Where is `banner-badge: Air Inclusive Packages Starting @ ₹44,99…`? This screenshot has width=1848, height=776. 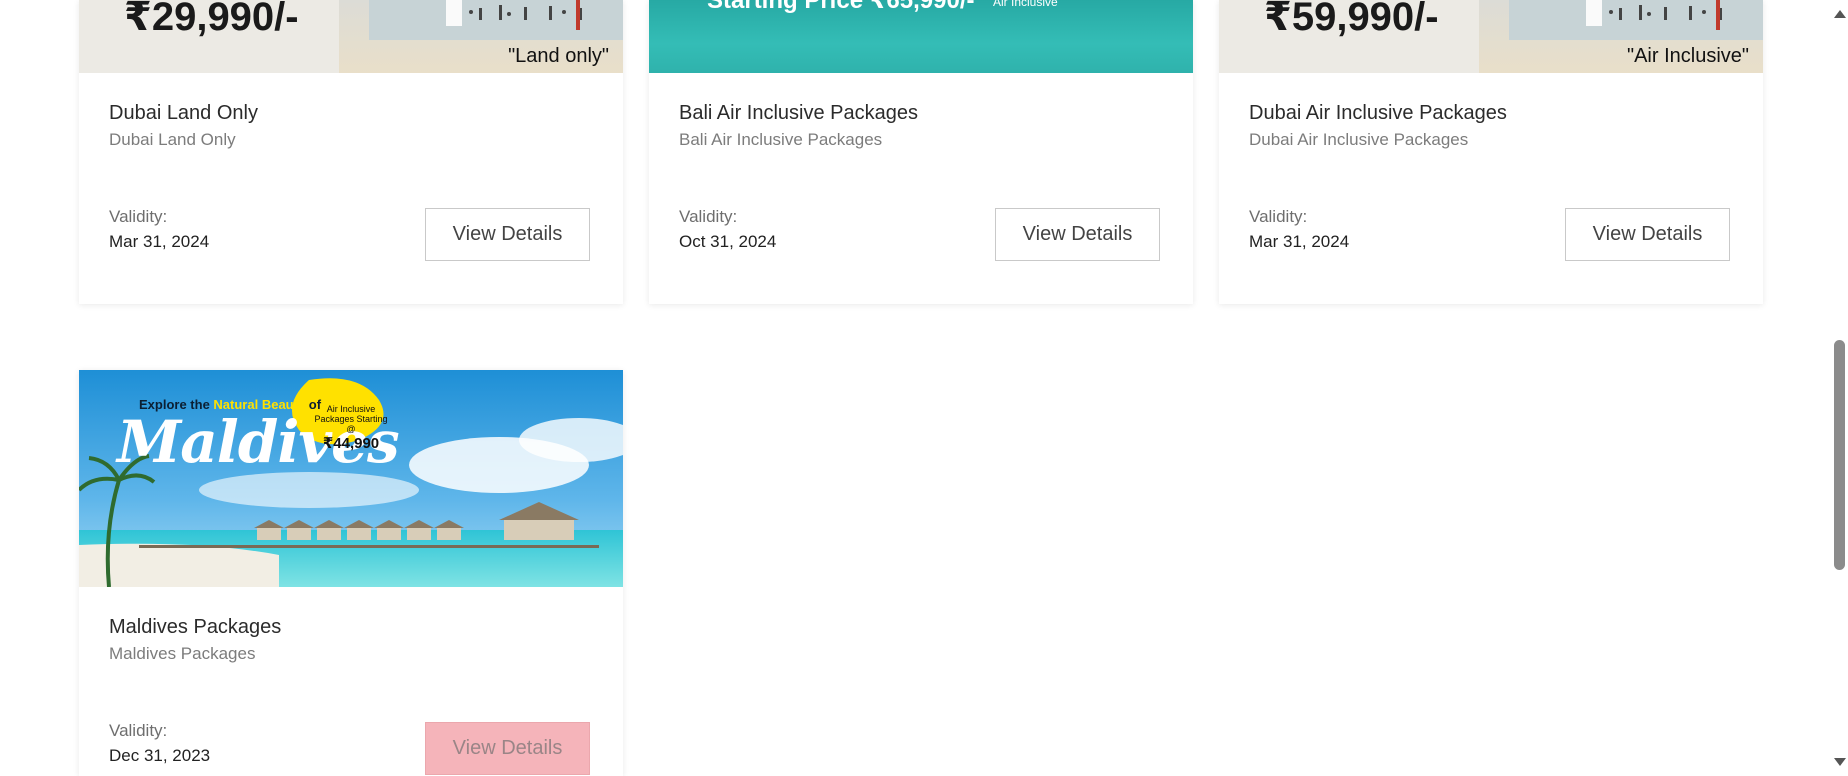 banner-badge: Air Inclusive Packages Starting @ ₹44,99… is located at coordinates (351, 428).